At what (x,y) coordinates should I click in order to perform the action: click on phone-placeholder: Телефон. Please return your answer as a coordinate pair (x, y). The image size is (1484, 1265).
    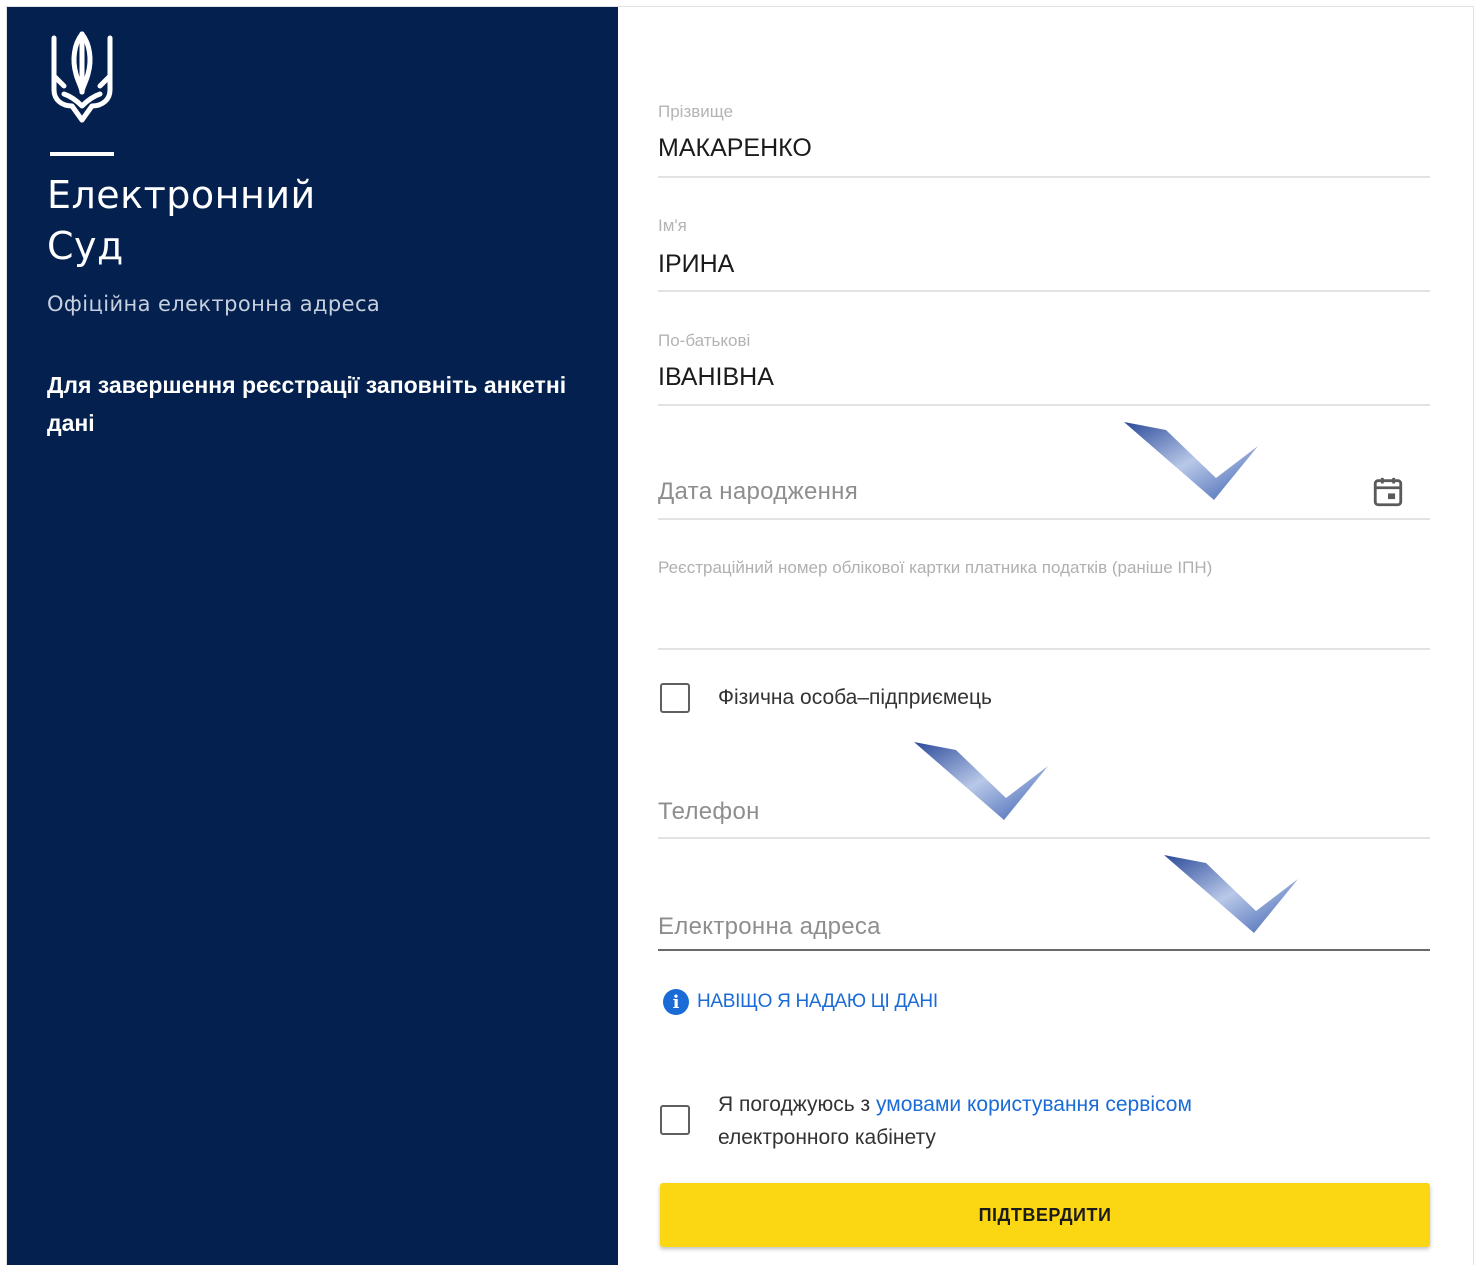
    Looking at the image, I should click on (709, 811).